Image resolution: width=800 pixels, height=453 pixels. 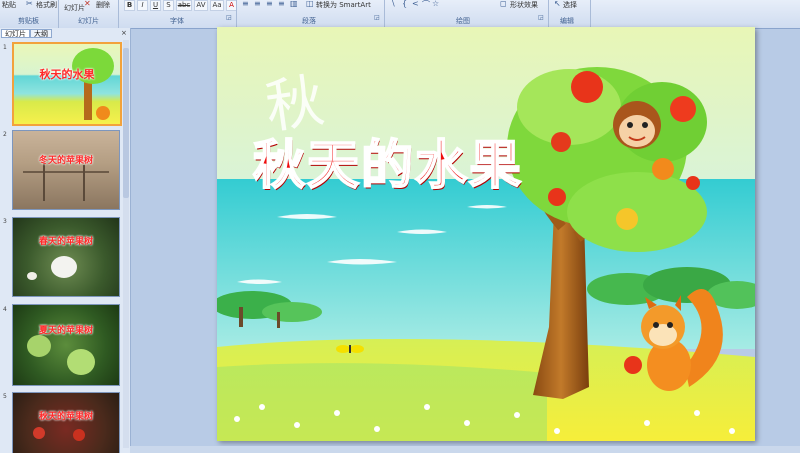 I want to click on meadow-shade, so click(x=382, y=402).